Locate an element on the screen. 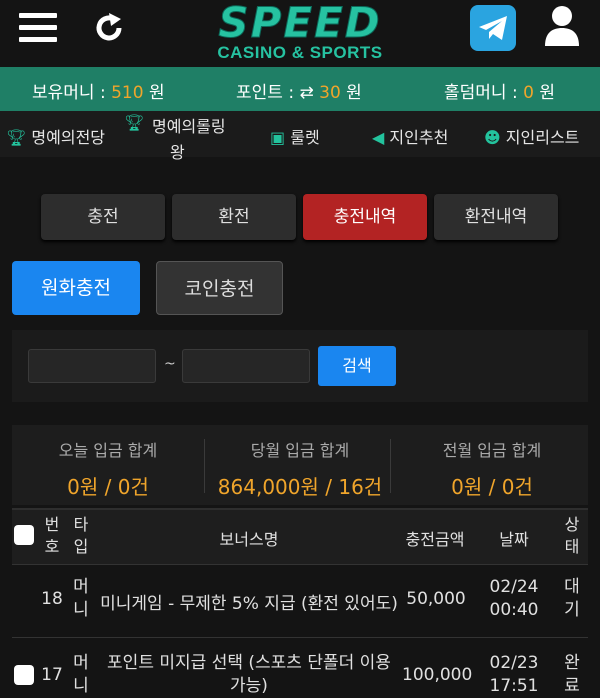 This screenshot has height=698, width=600. cash-balance: 보유머니 : 510 원 is located at coordinates (98, 90).